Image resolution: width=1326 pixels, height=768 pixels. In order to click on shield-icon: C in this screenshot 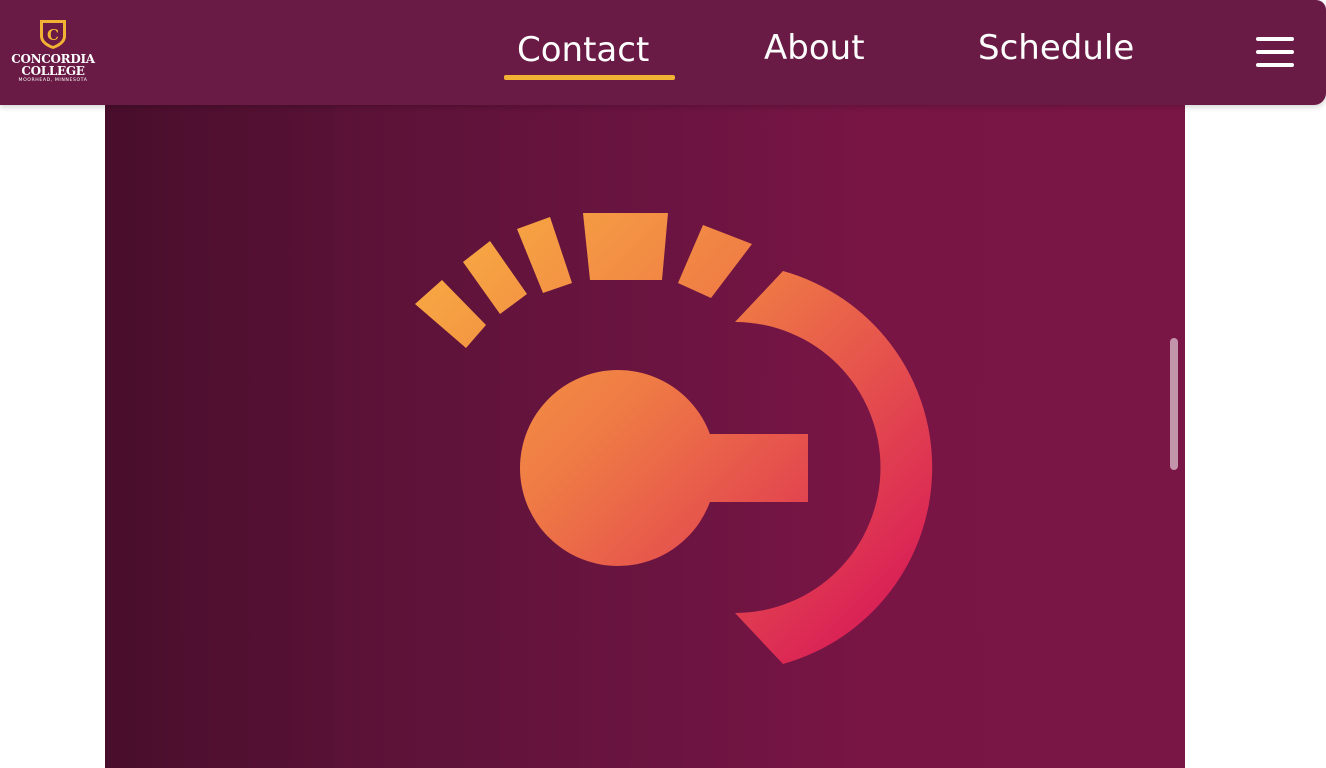, I will do `click(53, 34)`.